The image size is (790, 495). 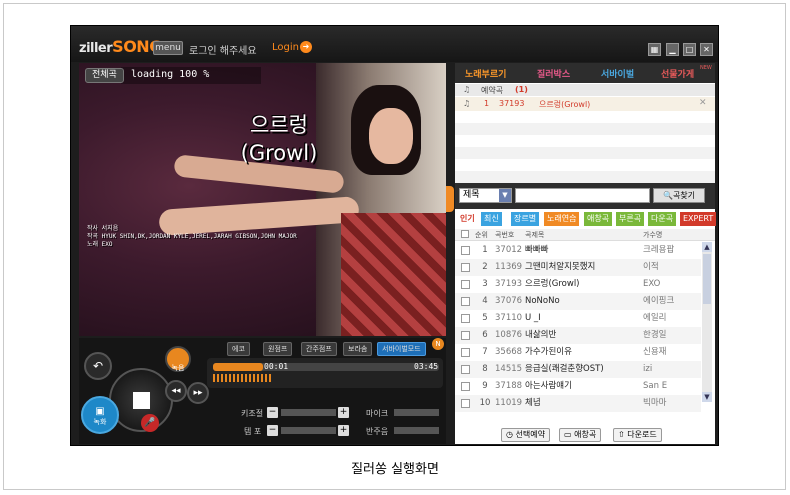 What do you see at coordinates (450, 199) in the screenshot?
I see `panel-toggle-handle` at bounding box center [450, 199].